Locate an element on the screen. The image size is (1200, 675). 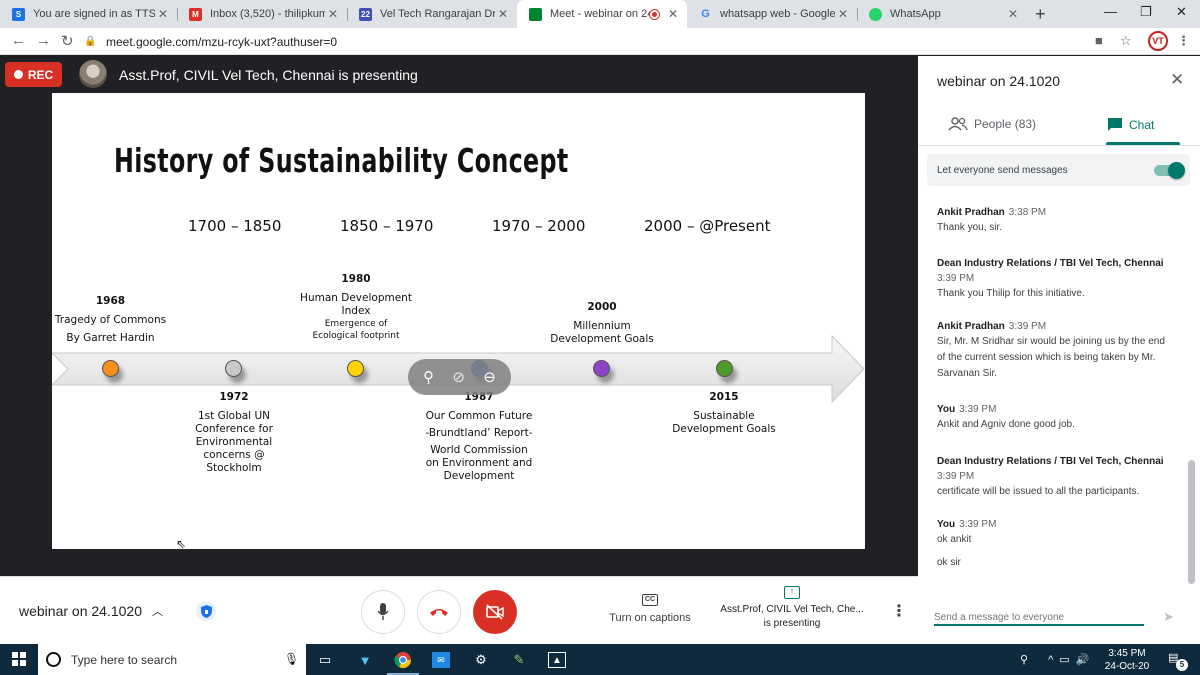
photos-icon: ▲ is located at coordinates (557, 660).